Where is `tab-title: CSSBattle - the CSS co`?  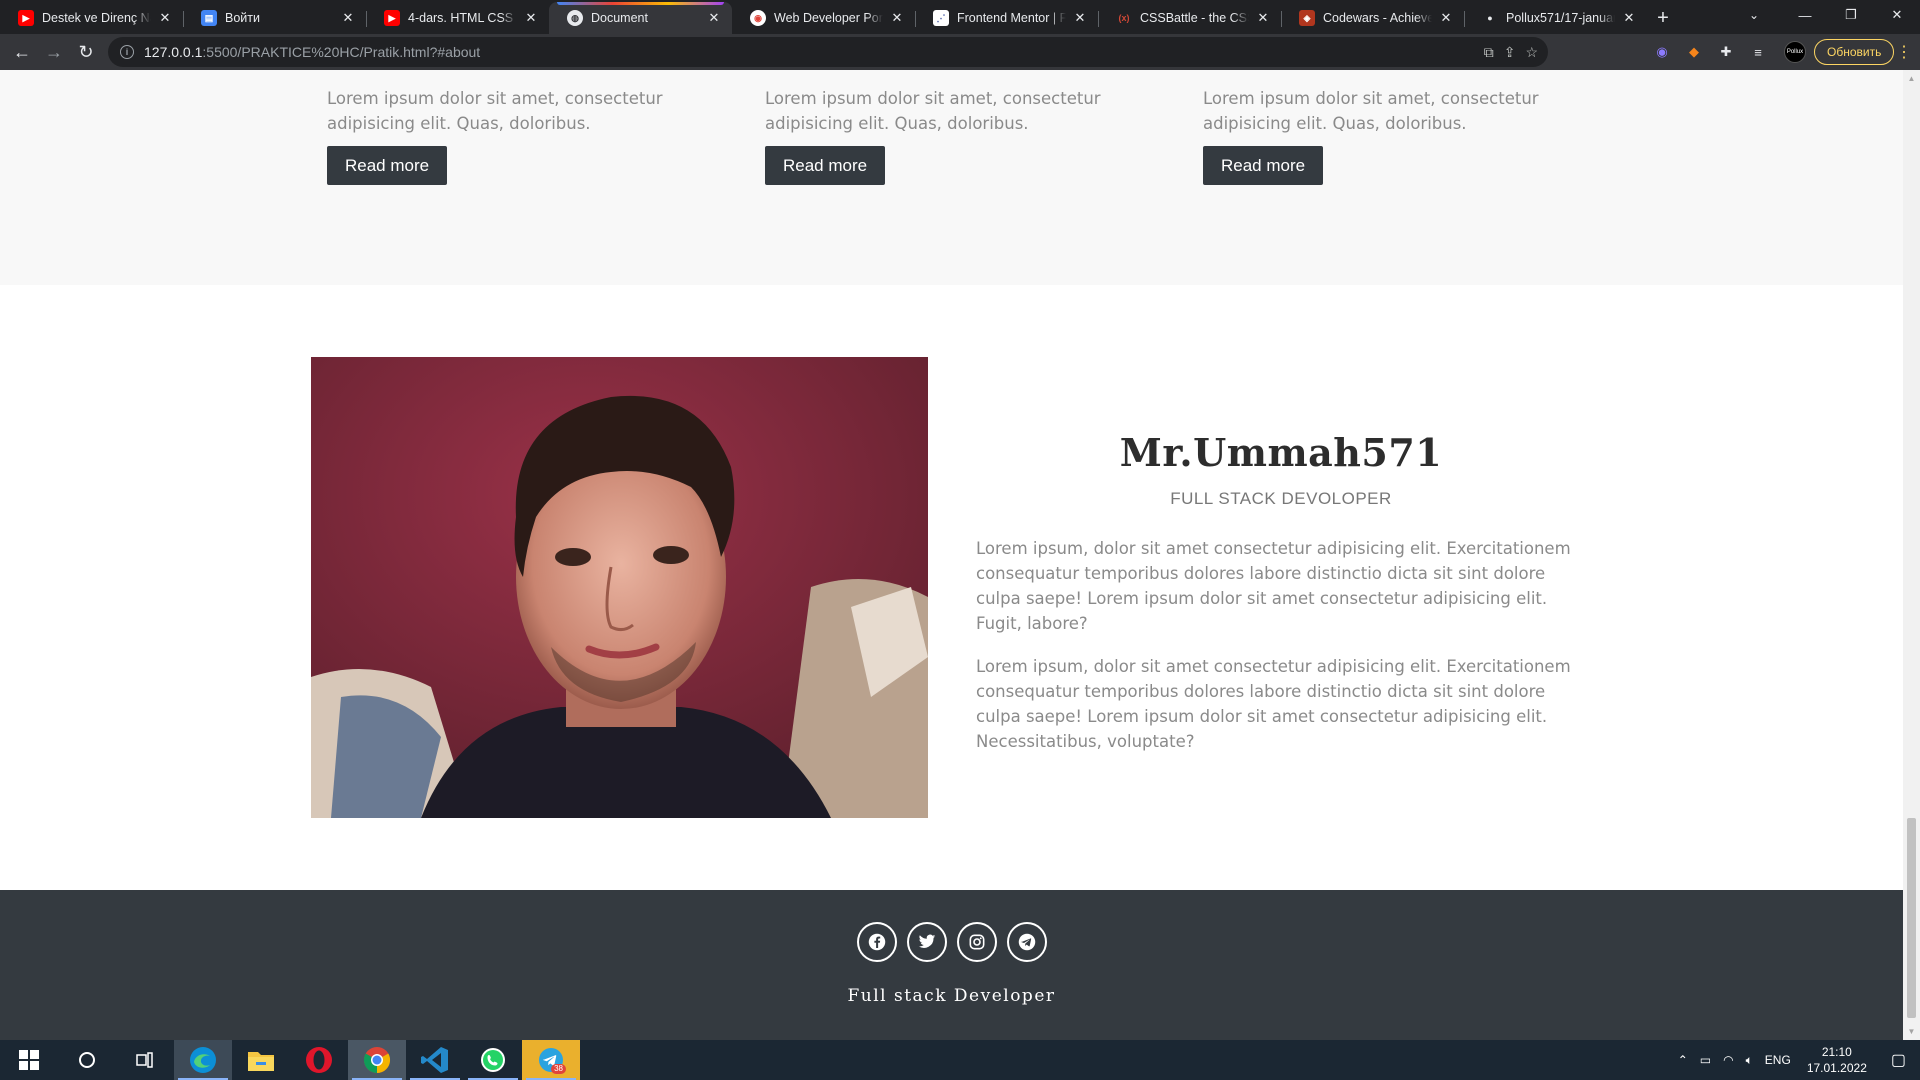 tab-title: CSSBattle - the CSS co is located at coordinates (1194, 18).